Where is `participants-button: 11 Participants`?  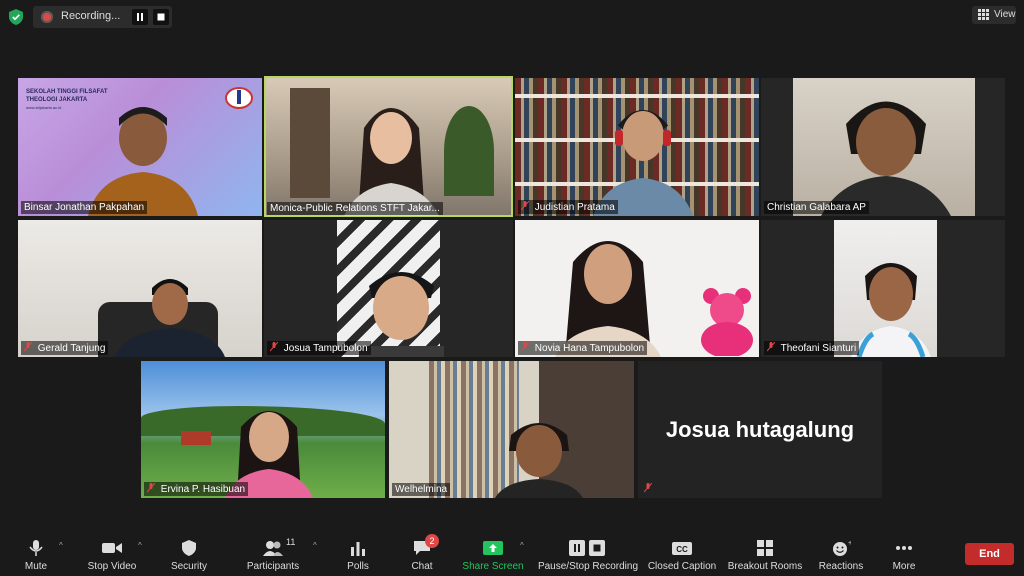 participants-button: 11 Participants is located at coordinates (273, 555).